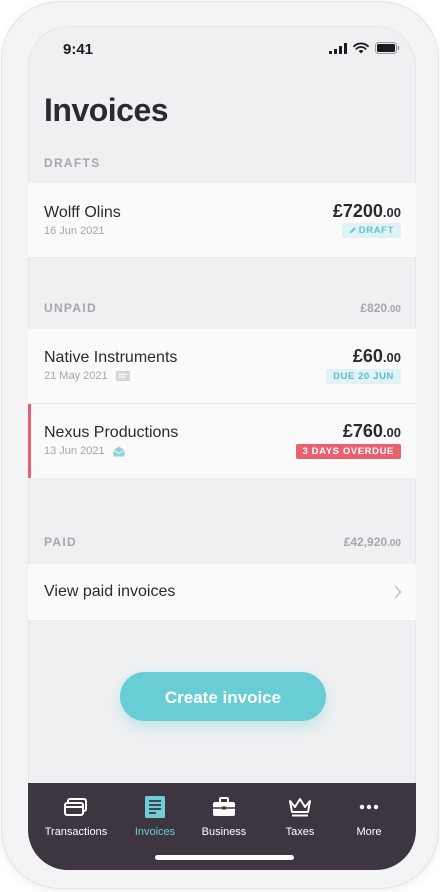 The height and width of the screenshot is (892, 440). Describe the element at coordinates (106, 110) in the screenshot. I see `page-title: Invoices` at that location.